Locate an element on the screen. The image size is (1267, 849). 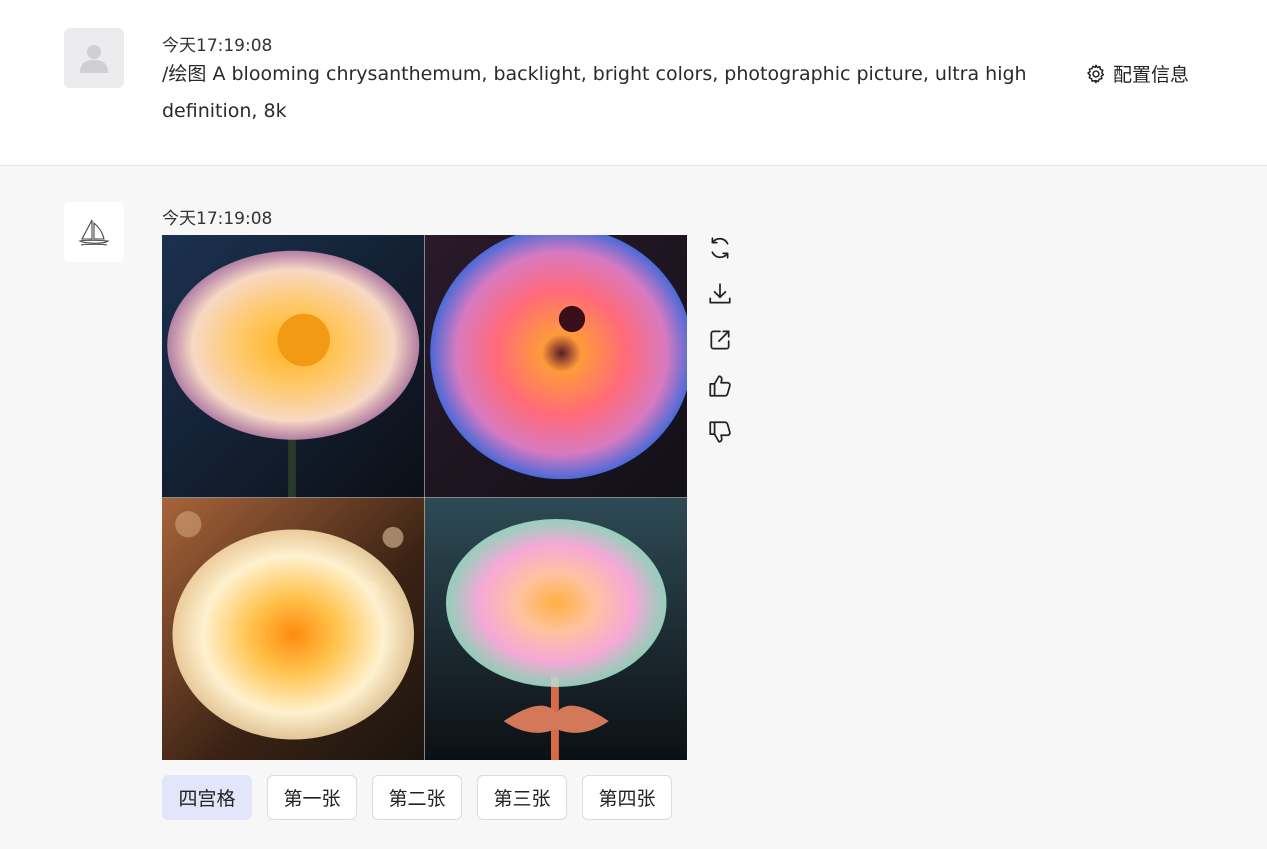
refresh-icon is located at coordinates (720, 248).